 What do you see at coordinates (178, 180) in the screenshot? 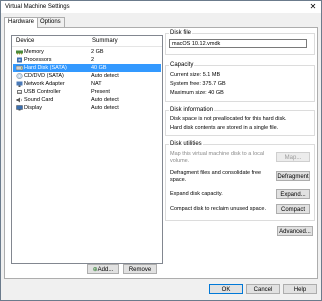
I see `defragment-text-line-2: space.` at bounding box center [178, 180].